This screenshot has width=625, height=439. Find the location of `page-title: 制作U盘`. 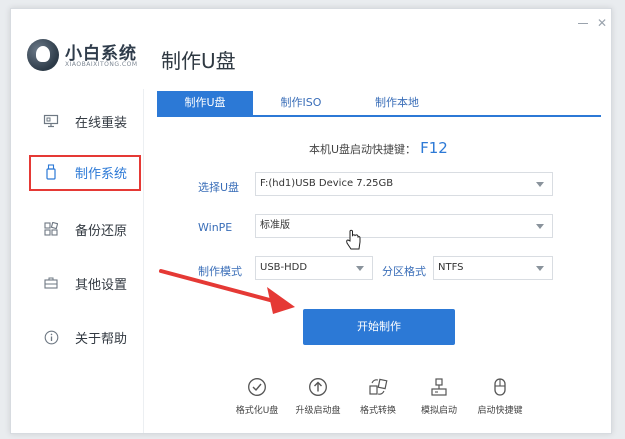

page-title: 制作U盘 is located at coordinates (198, 61).